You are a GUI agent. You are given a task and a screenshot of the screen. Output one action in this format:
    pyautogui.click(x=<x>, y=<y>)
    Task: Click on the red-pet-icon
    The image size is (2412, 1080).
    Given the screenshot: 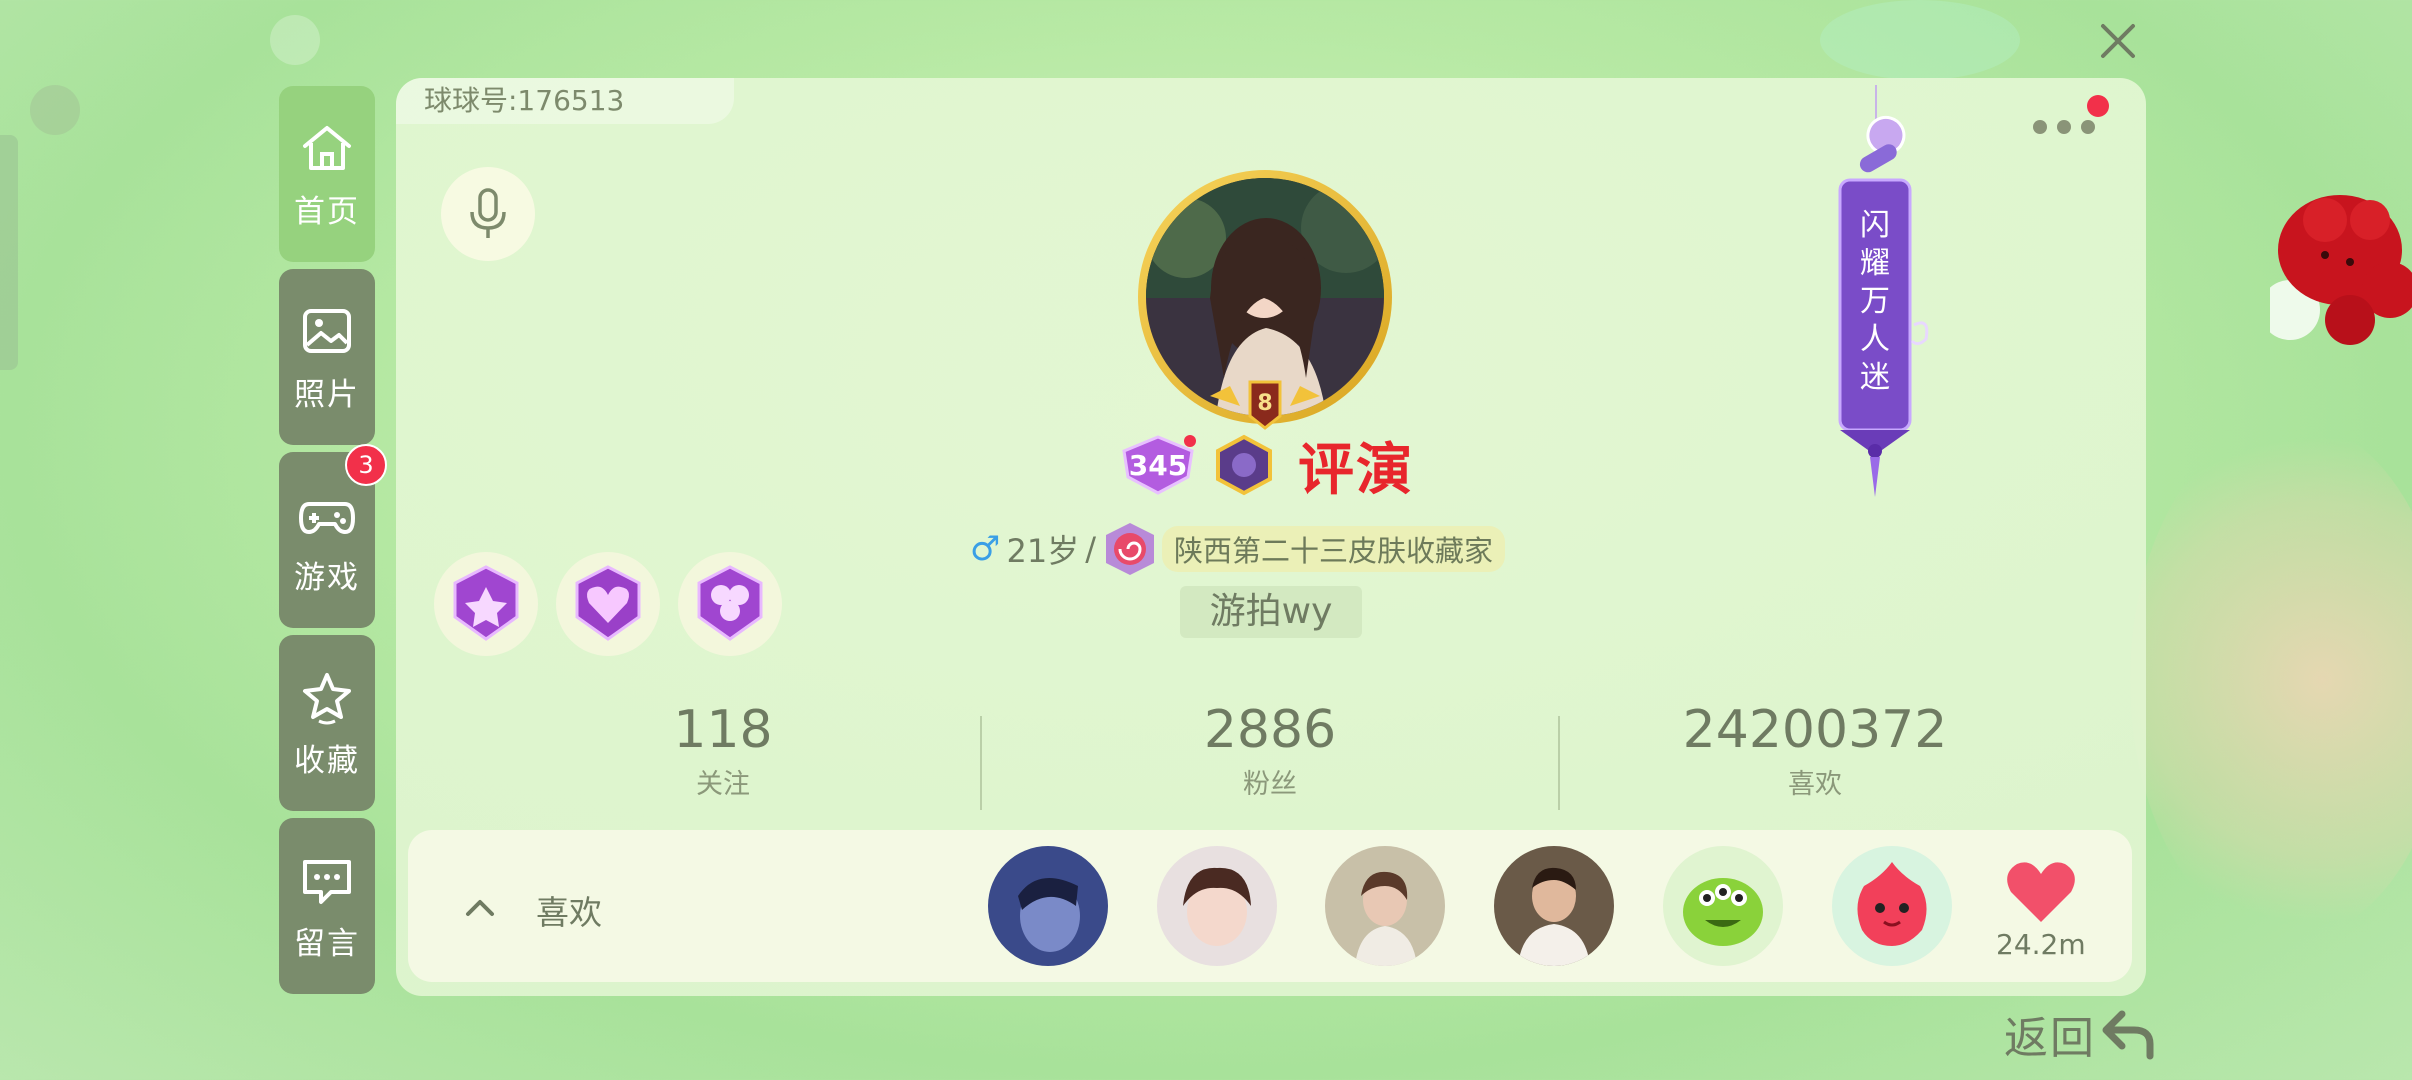 What is the action you would take?
    pyautogui.click(x=1892, y=906)
    